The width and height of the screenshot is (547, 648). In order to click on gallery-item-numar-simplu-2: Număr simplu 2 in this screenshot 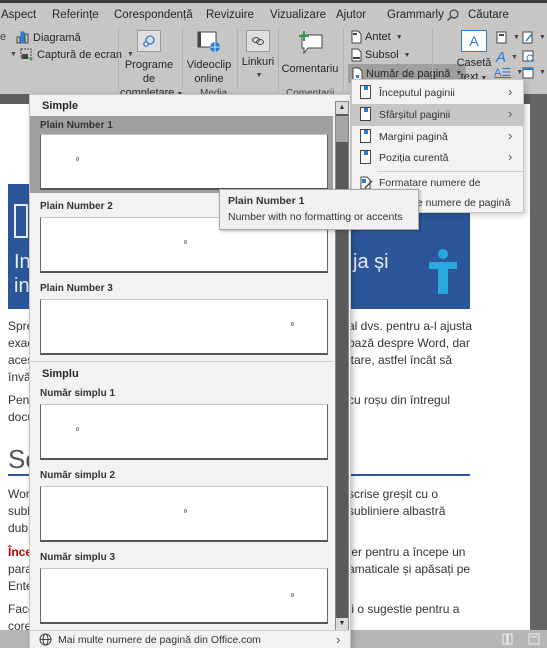, I will do `click(181, 505)`.